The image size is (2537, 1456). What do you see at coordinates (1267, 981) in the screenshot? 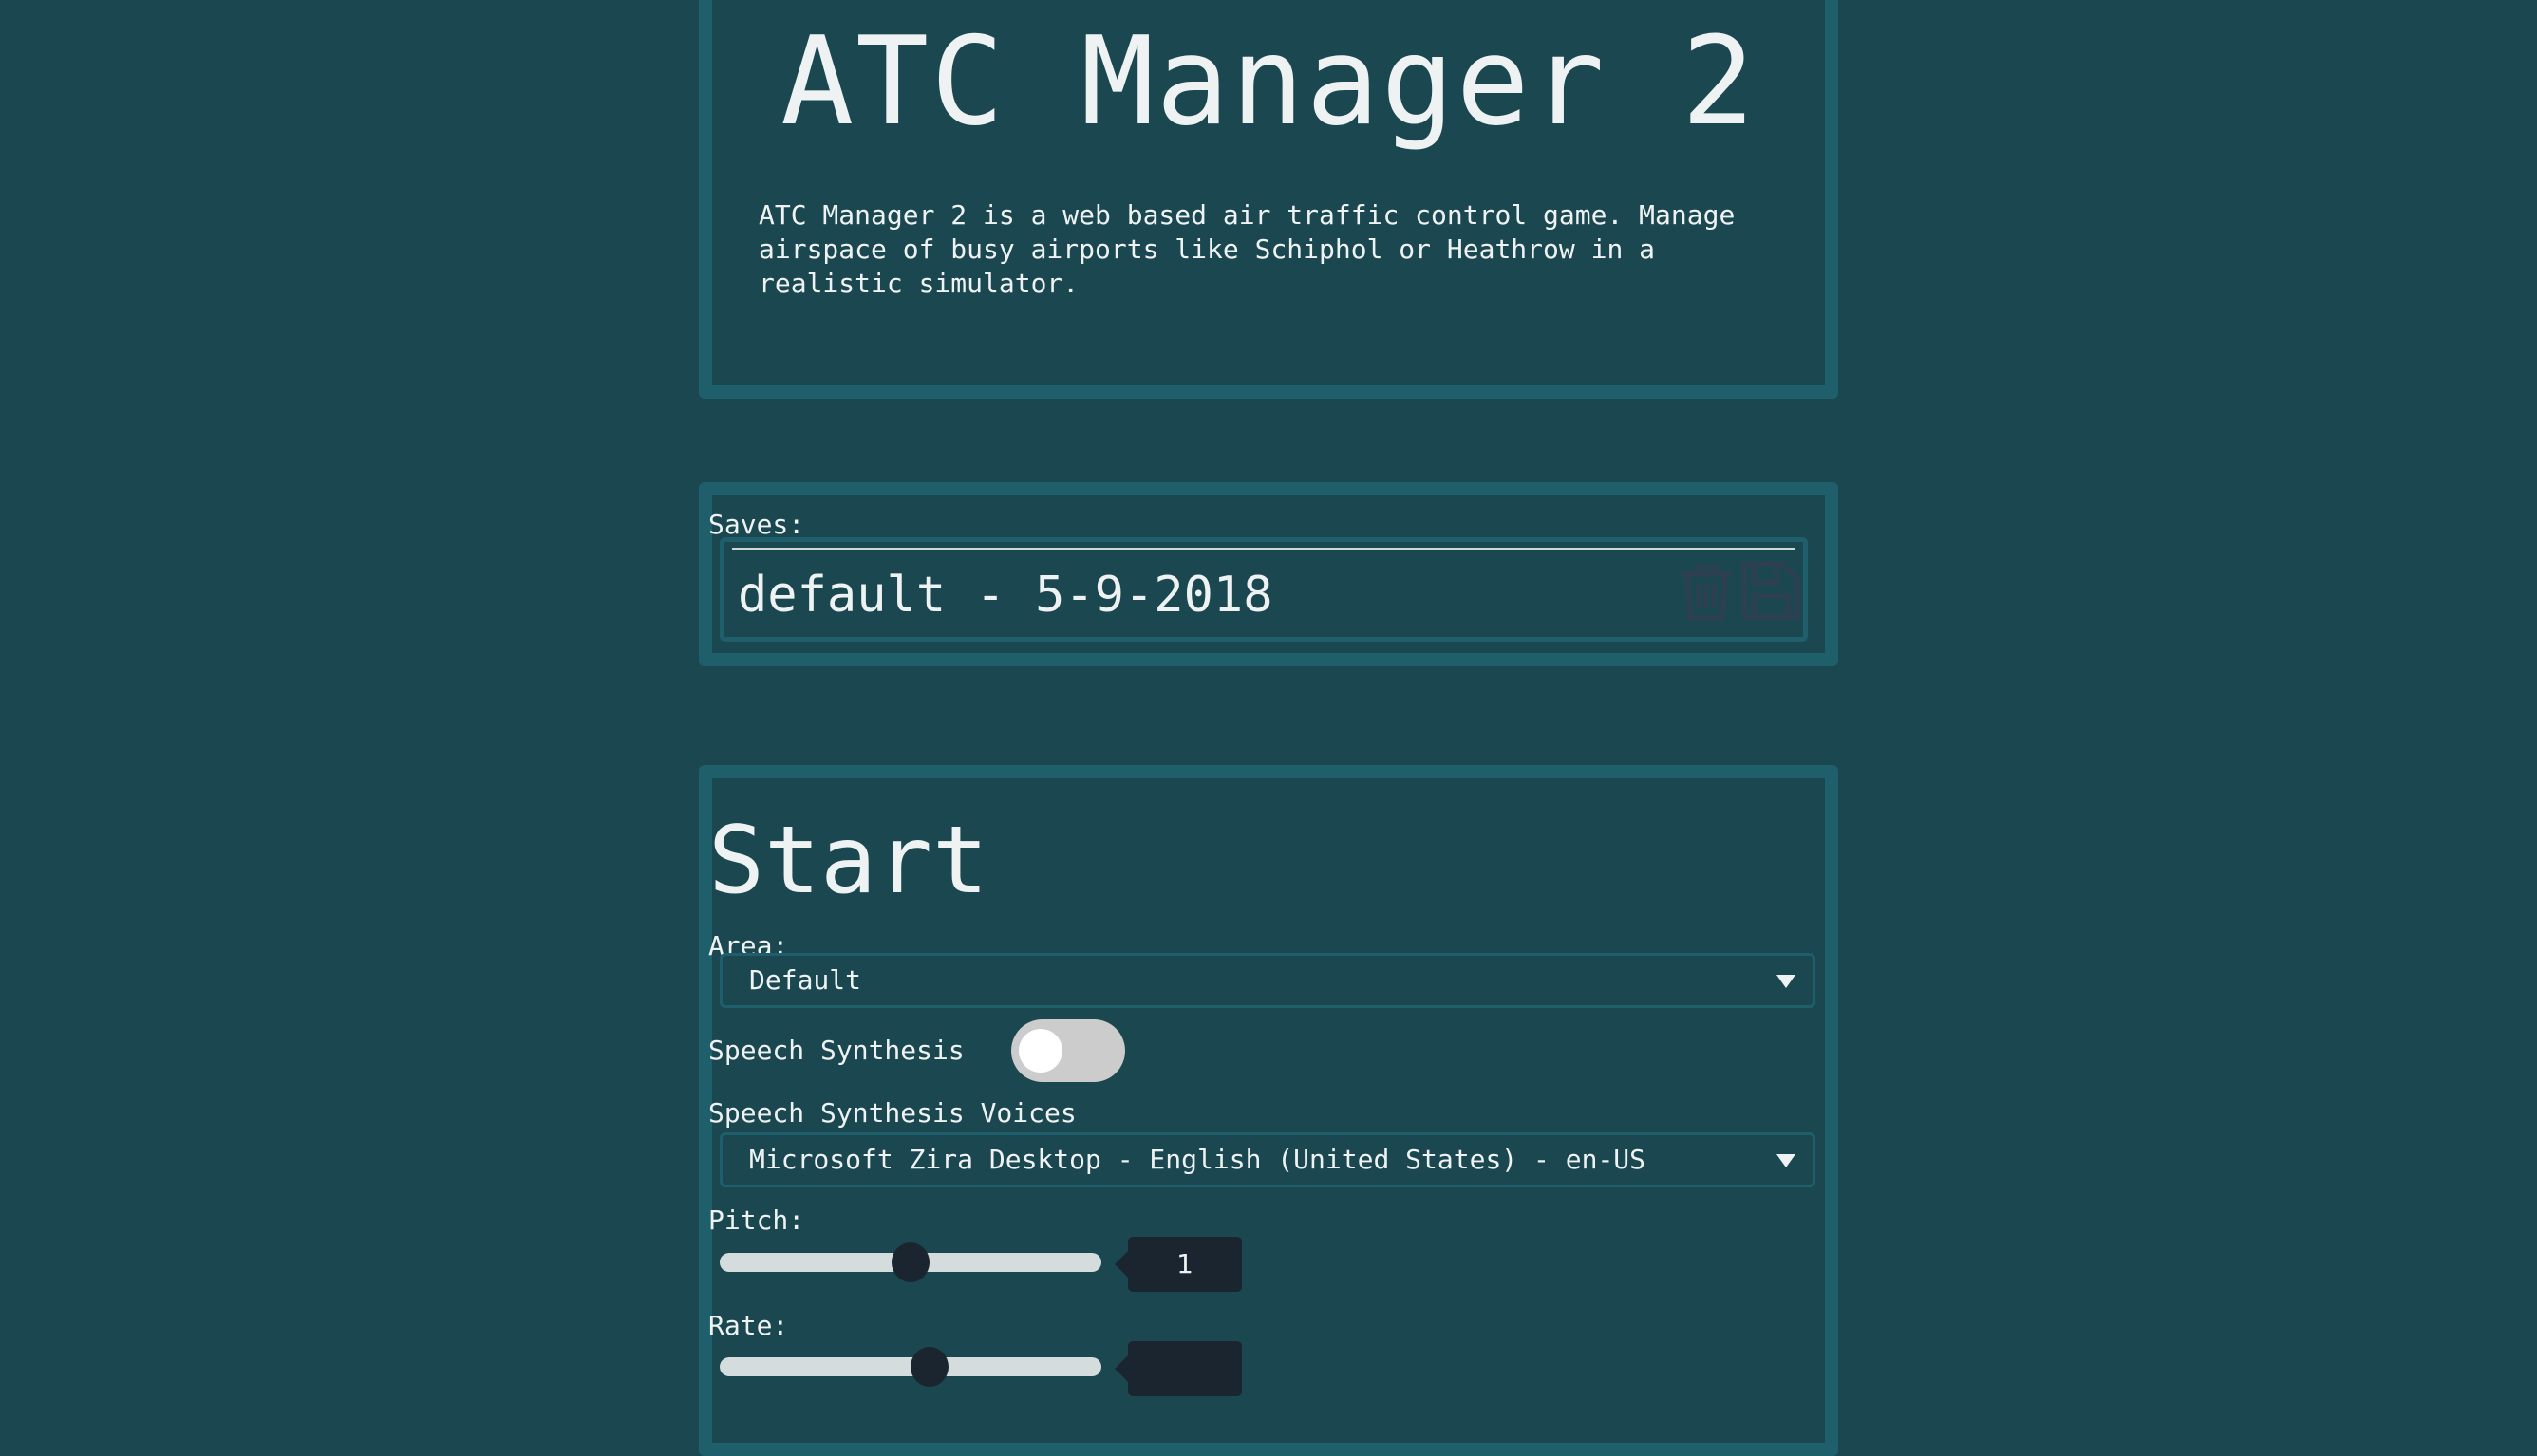
I see `area-select: Default` at bounding box center [1267, 981].